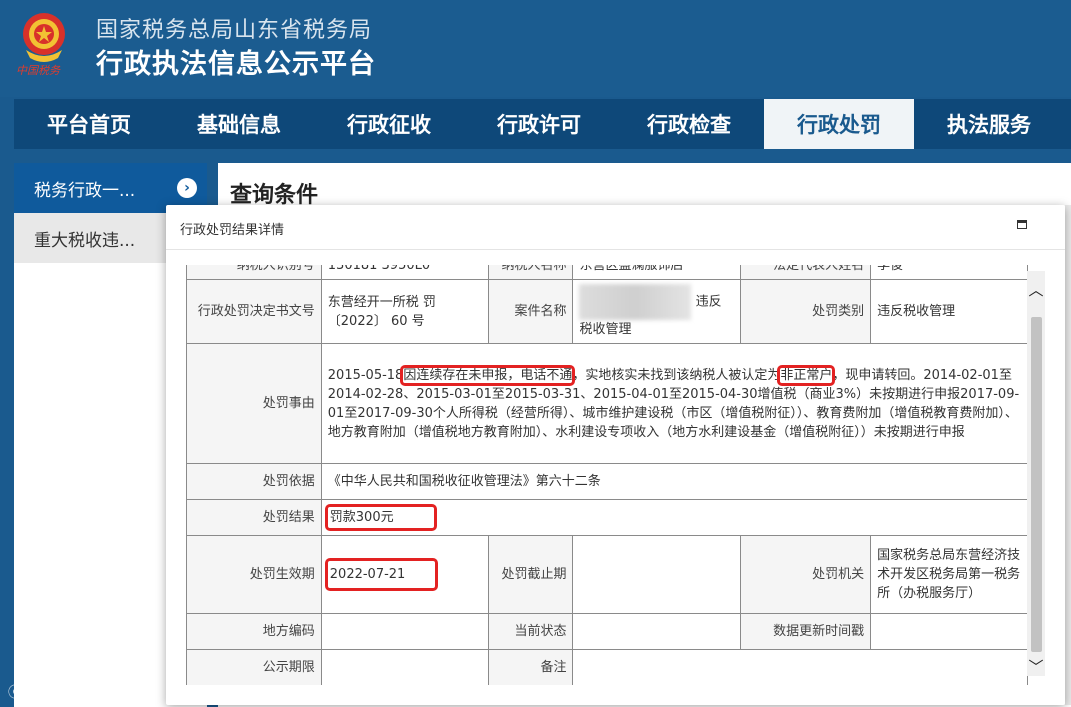 The height and width of the screenshot is (707, 1071). I want to click on dialog-header: 行政处罚结果详情, so click(615, 227).